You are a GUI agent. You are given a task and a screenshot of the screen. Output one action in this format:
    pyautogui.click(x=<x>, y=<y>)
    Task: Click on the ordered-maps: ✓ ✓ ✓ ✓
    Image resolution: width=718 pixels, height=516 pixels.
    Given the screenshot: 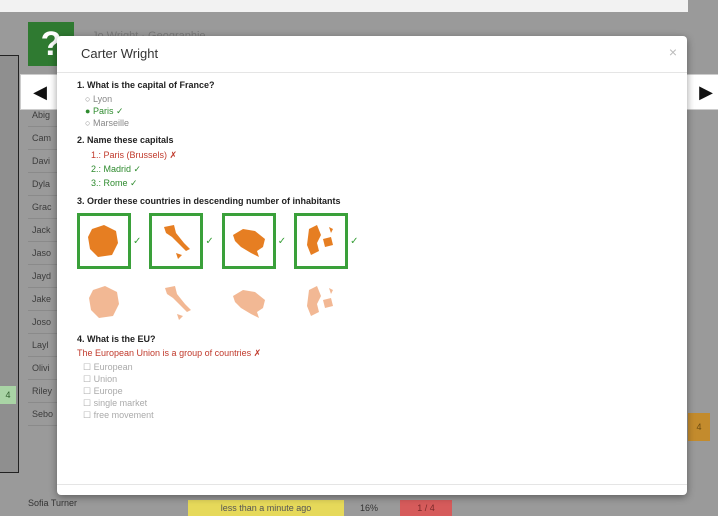 What is the action you would take?
    pyautogui.click(x=377, y=241)
    